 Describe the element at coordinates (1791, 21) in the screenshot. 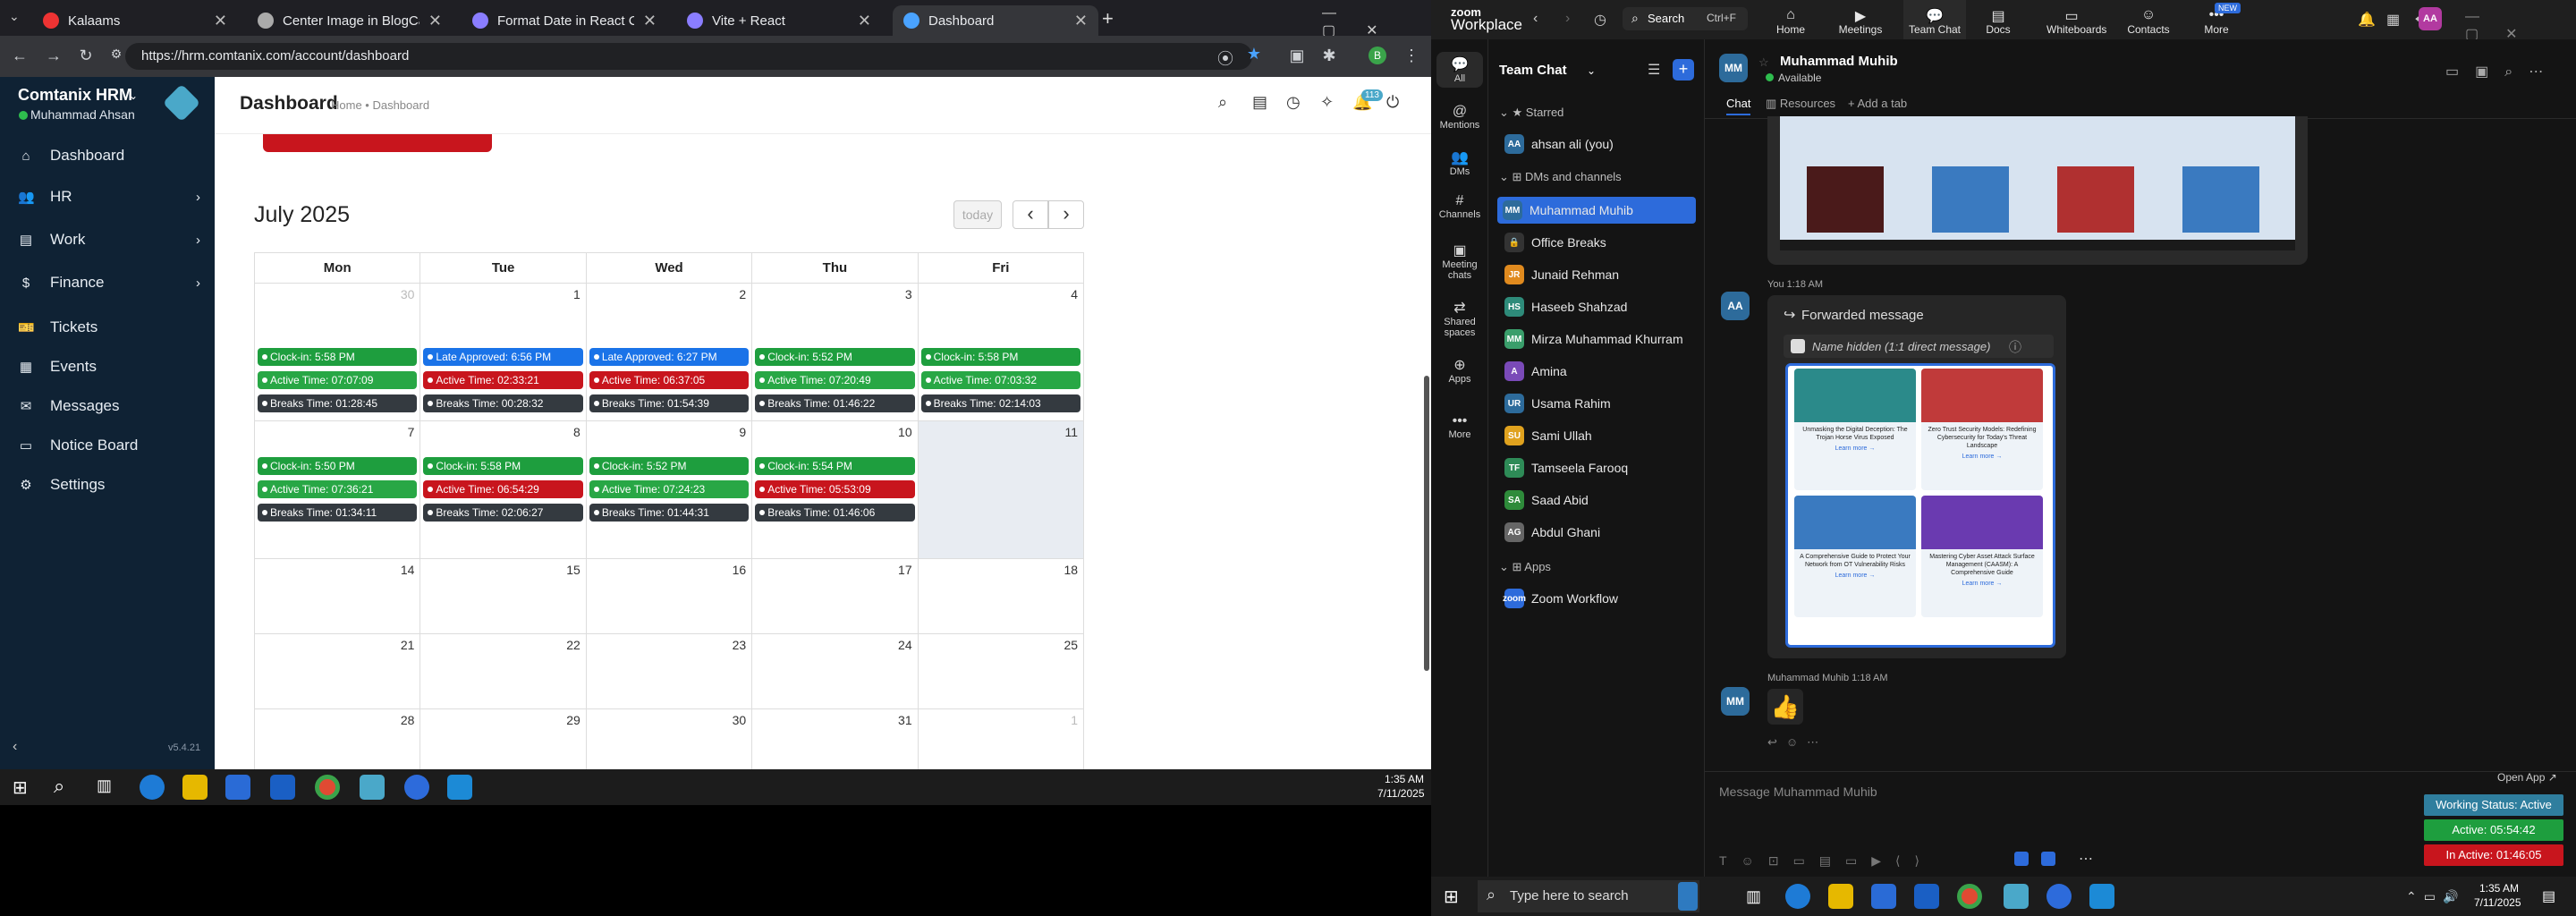

I see `zoom-nav-home: ⌂ Home` at that location.